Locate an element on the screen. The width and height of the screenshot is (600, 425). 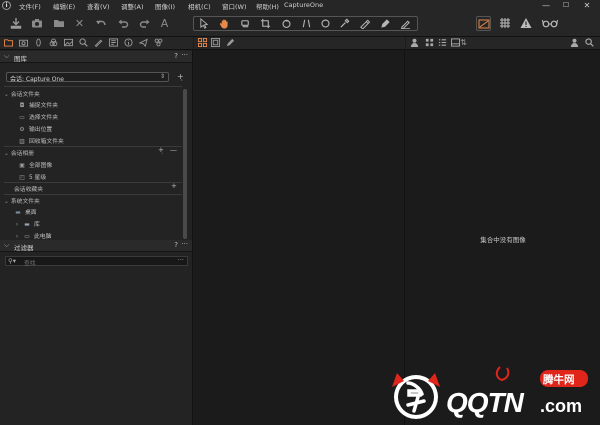
loupe-icon is located at coordinates (245, 24).